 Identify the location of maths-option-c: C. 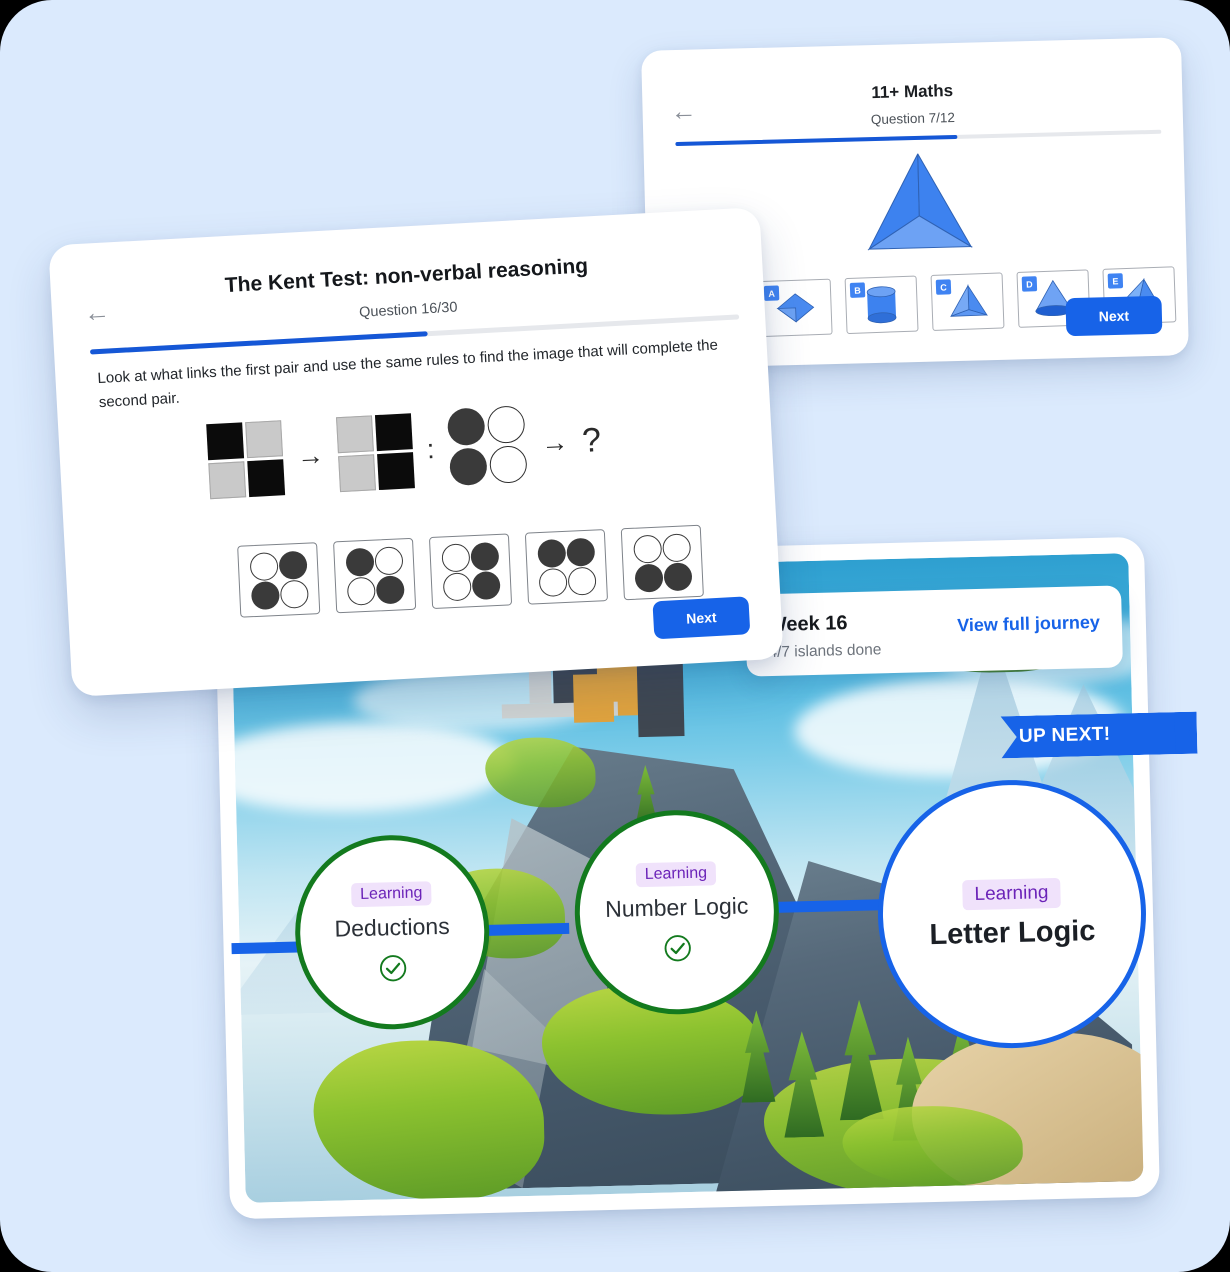
(967, 301).